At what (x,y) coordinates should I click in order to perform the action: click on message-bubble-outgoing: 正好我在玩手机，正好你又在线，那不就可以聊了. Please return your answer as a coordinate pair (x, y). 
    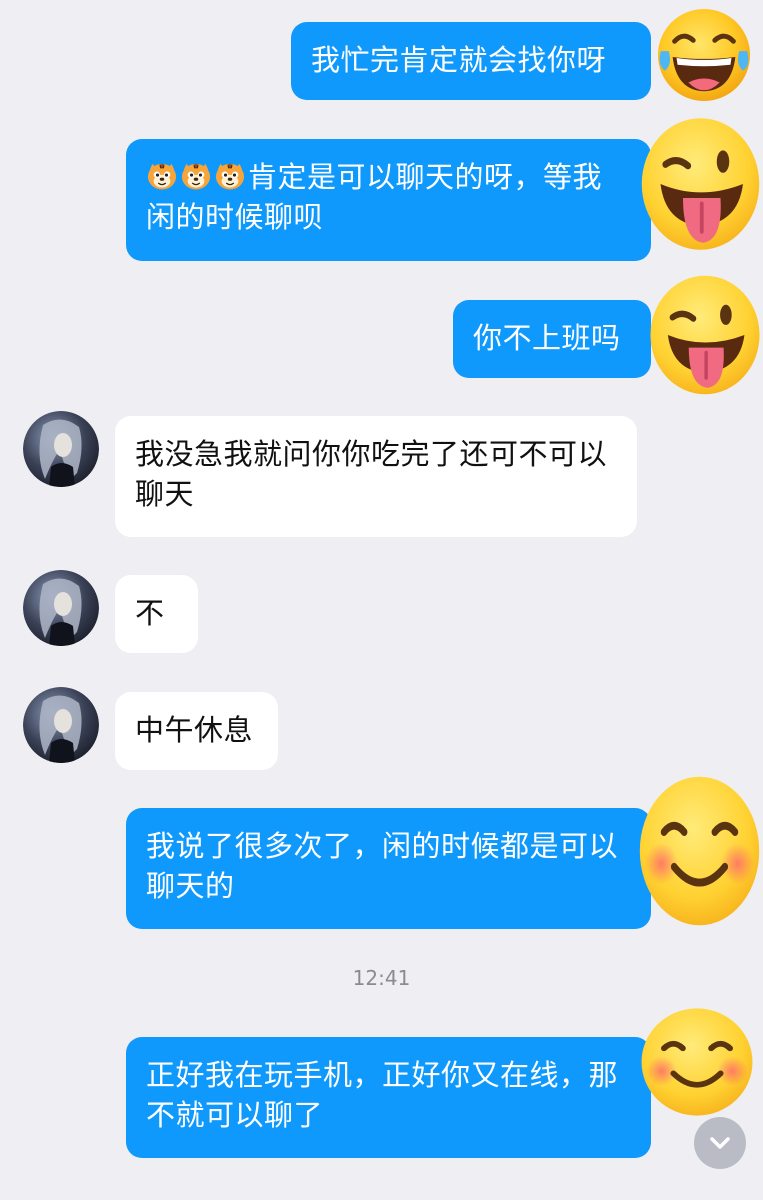
    Looking at the image, I should click on (388, 1097).